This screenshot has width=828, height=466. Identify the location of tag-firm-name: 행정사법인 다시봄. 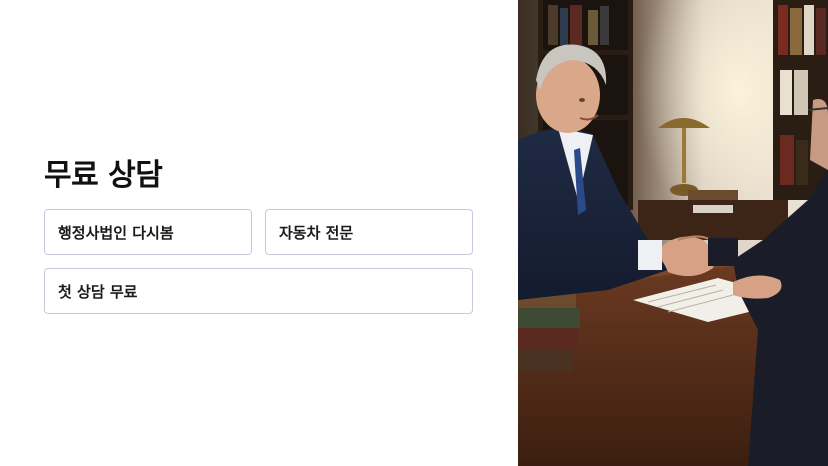
(148, 232).